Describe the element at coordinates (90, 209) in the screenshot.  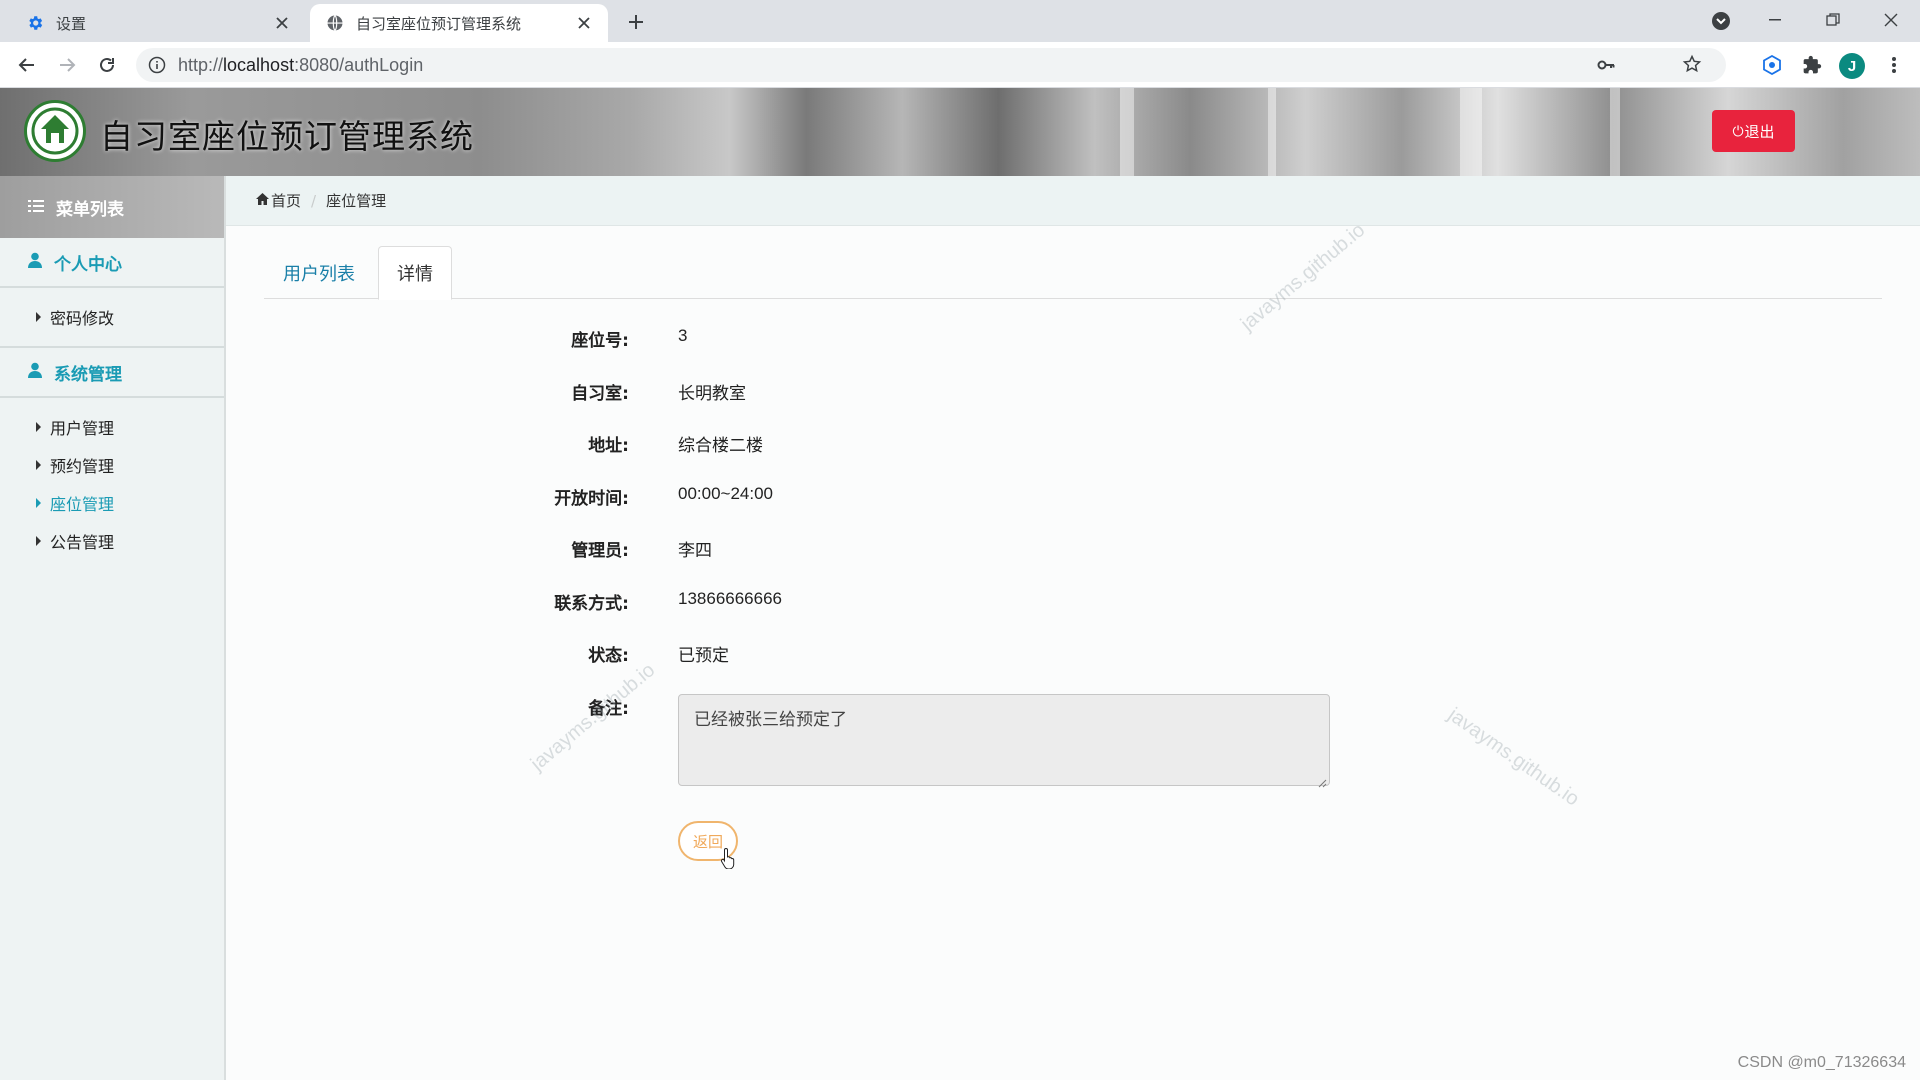
I see `menu-title-label: 菜单列表` at that location.